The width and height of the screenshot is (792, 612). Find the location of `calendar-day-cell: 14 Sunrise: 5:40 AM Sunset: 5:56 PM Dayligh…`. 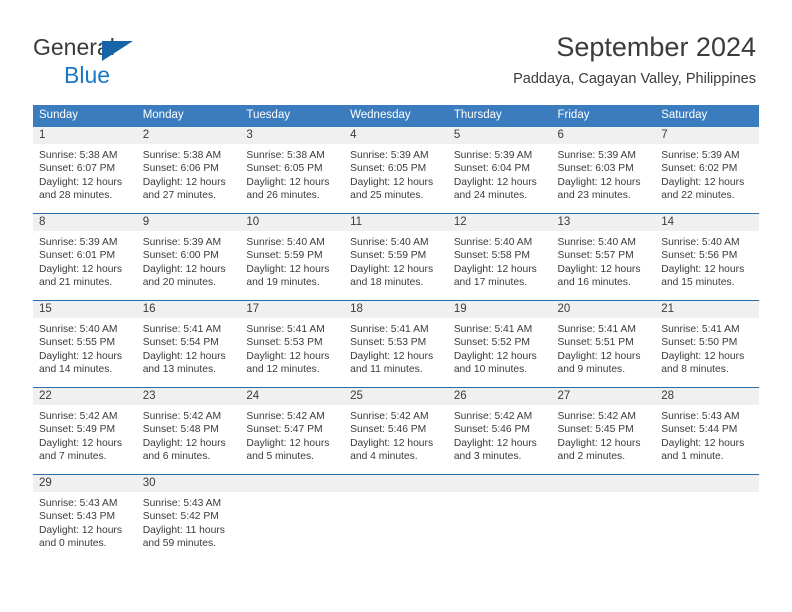

calendar-day-cell: 14 Sunrise: 5:40 AM Sunset: 5:56 PM Dayligh… is located at coordinates (707, 257).